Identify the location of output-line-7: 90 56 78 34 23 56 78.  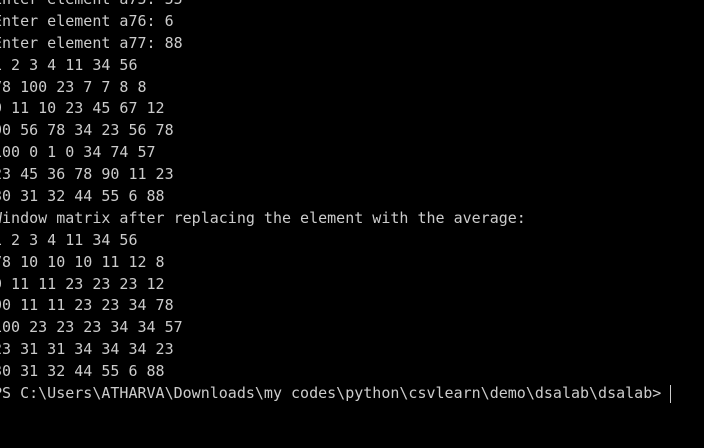
(87, 130).